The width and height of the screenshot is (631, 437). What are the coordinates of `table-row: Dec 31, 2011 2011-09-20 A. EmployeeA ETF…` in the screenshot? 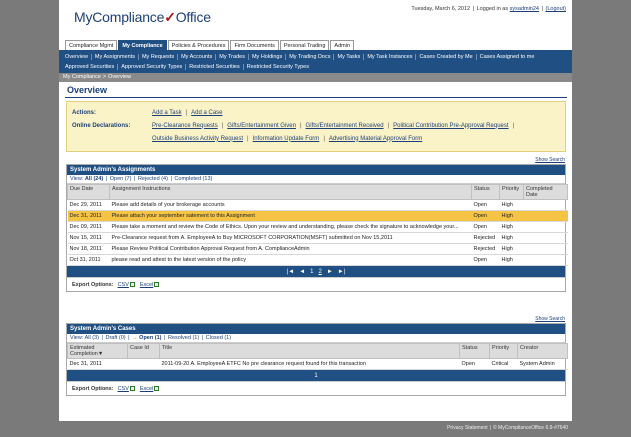 It's located at (317, 364).